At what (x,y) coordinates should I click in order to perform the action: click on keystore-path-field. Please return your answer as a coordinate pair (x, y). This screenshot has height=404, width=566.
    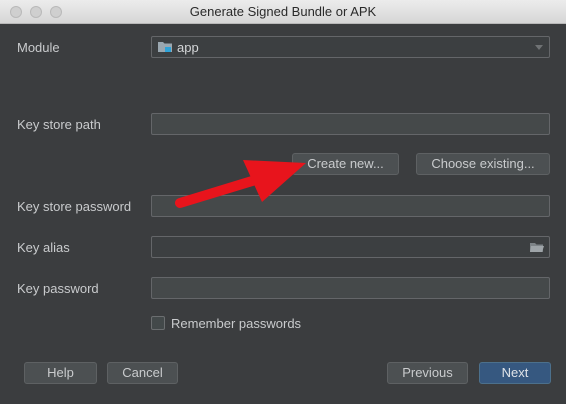
    Looking at the image, I should click on (350, 124).